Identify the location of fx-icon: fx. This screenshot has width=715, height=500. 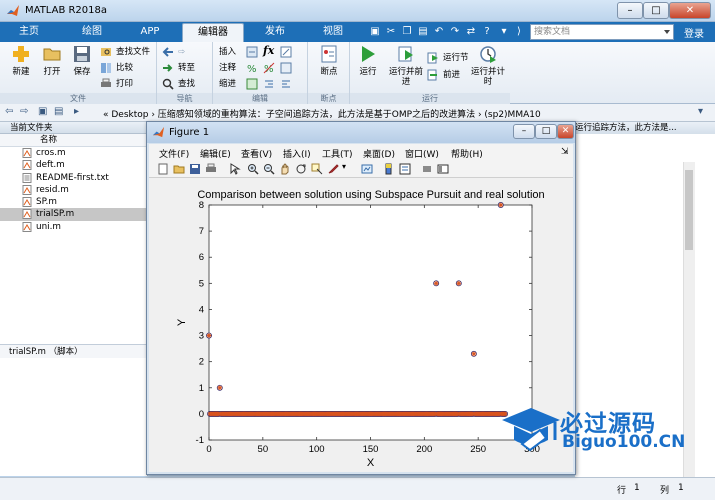
(268, 50).